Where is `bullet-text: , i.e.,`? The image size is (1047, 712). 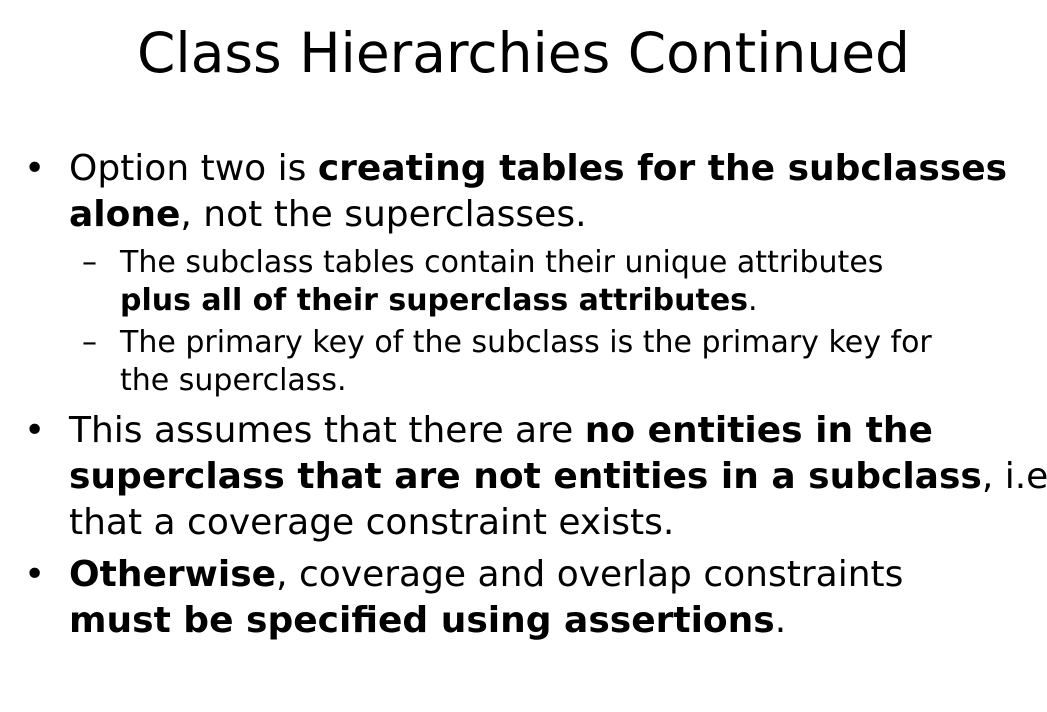 bullet-text: , i.e., is located at coordinates (1014, 476).